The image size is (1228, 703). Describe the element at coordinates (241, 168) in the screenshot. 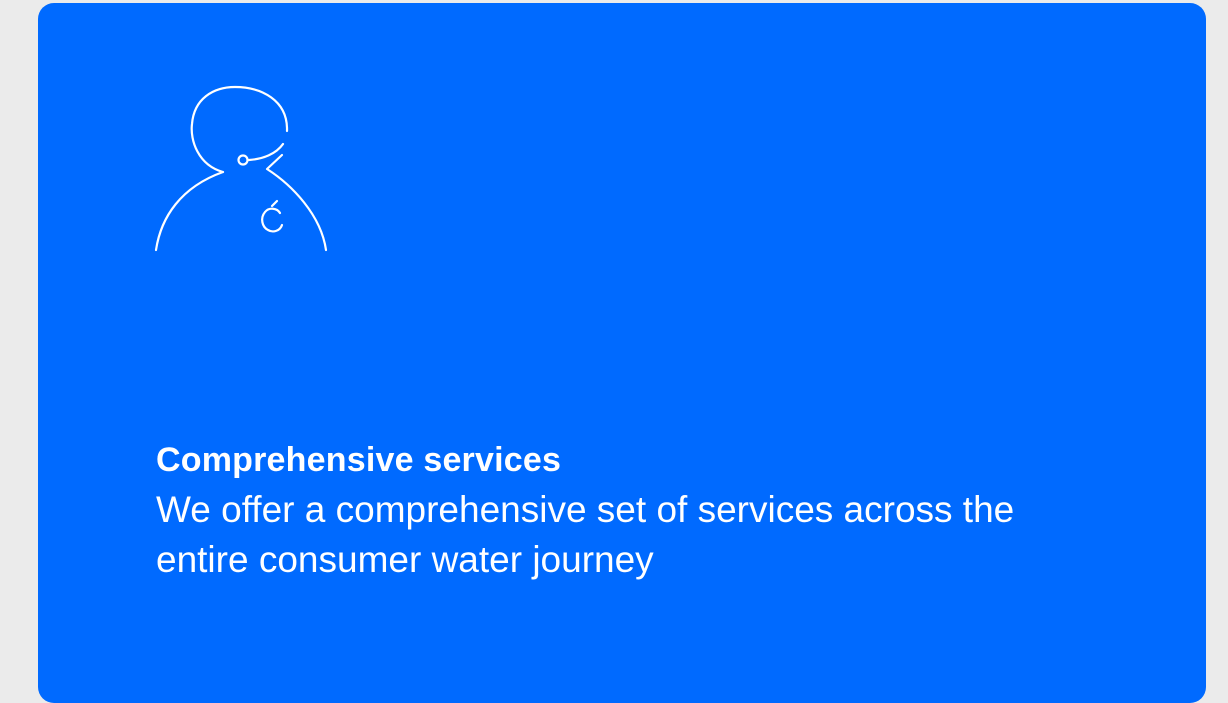

I see `customer-support-headset-icon` at that location.